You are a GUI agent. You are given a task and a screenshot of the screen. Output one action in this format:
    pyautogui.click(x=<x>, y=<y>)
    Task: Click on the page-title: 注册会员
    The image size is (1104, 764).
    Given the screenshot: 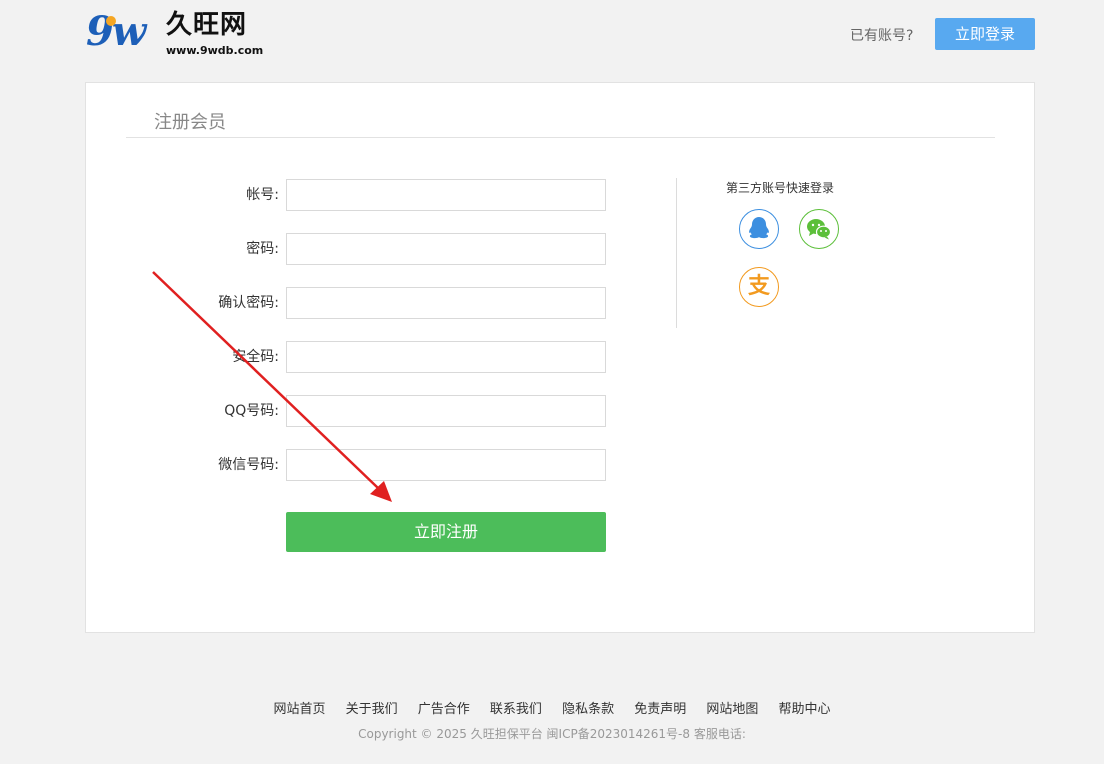 What is the action you would take?
    pyautogui.click(x=190, y=122)
    